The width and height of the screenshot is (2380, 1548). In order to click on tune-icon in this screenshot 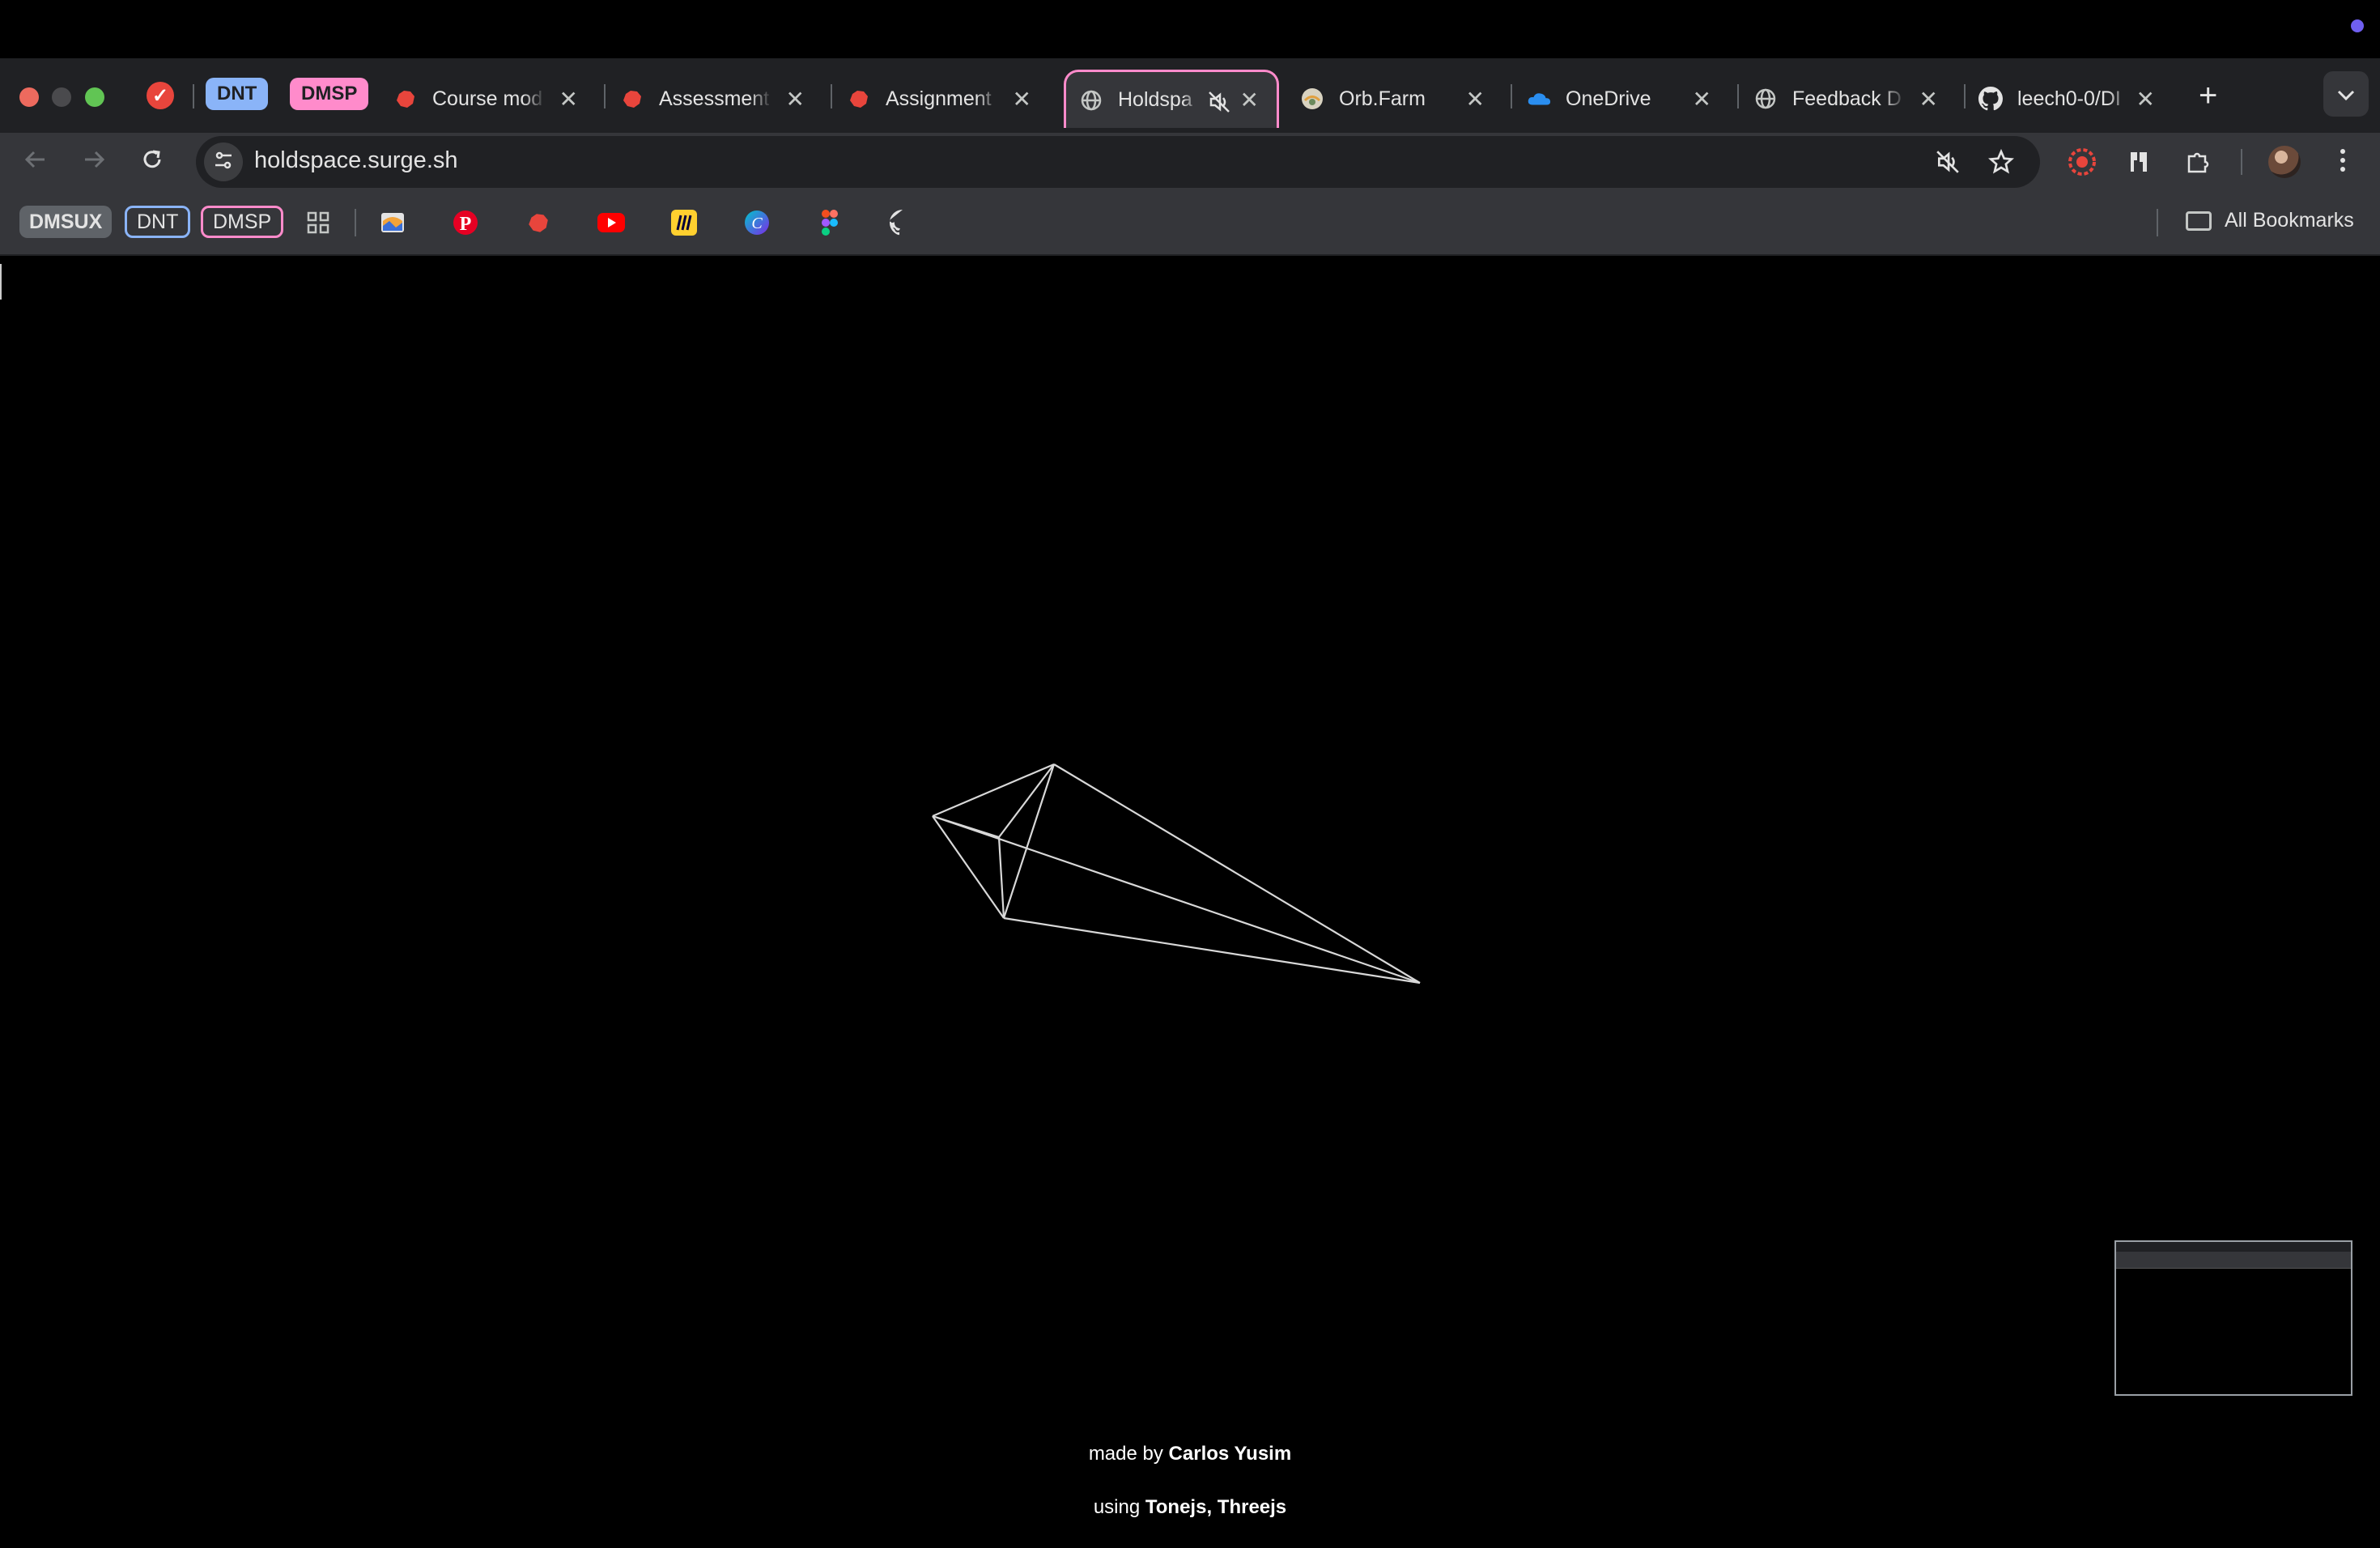, I will do `click(224, 162)`.